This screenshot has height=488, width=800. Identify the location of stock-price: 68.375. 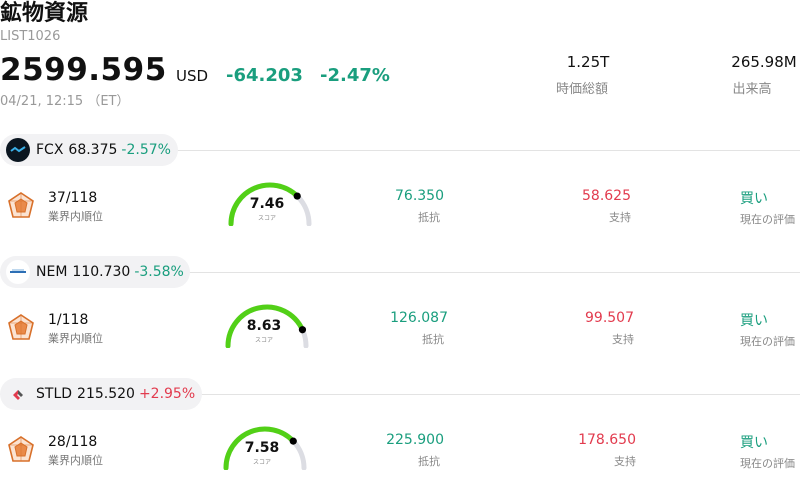
(93, 150).